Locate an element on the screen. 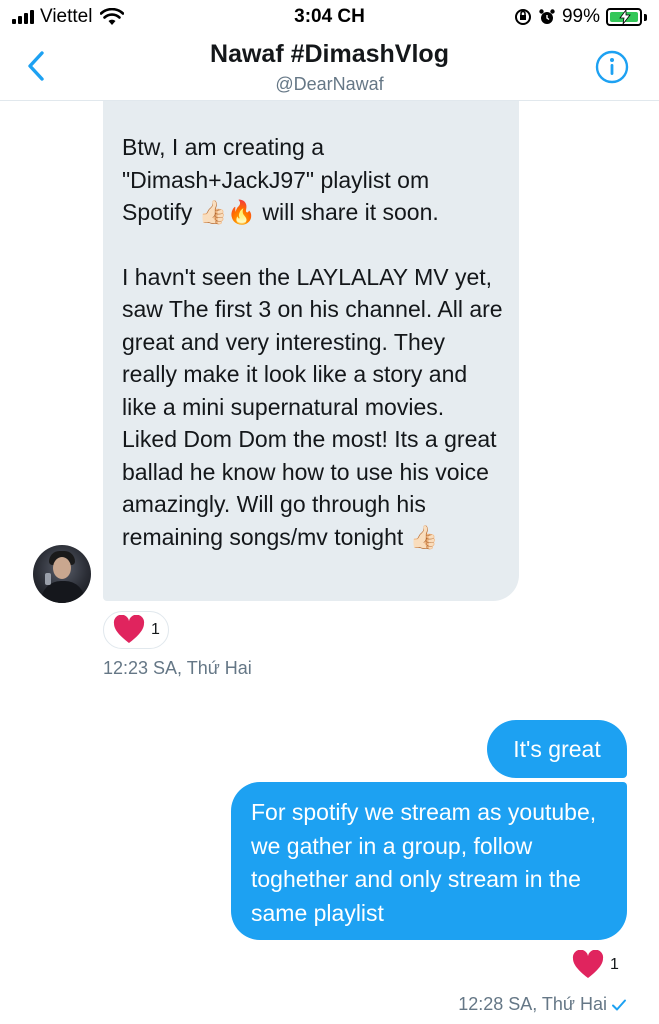 Image resolution: width=659 pixels, height=1024 pixels. message-timestamp-row: 12:28 SA, Thứ Hai is located at coordinates (542, 1004).